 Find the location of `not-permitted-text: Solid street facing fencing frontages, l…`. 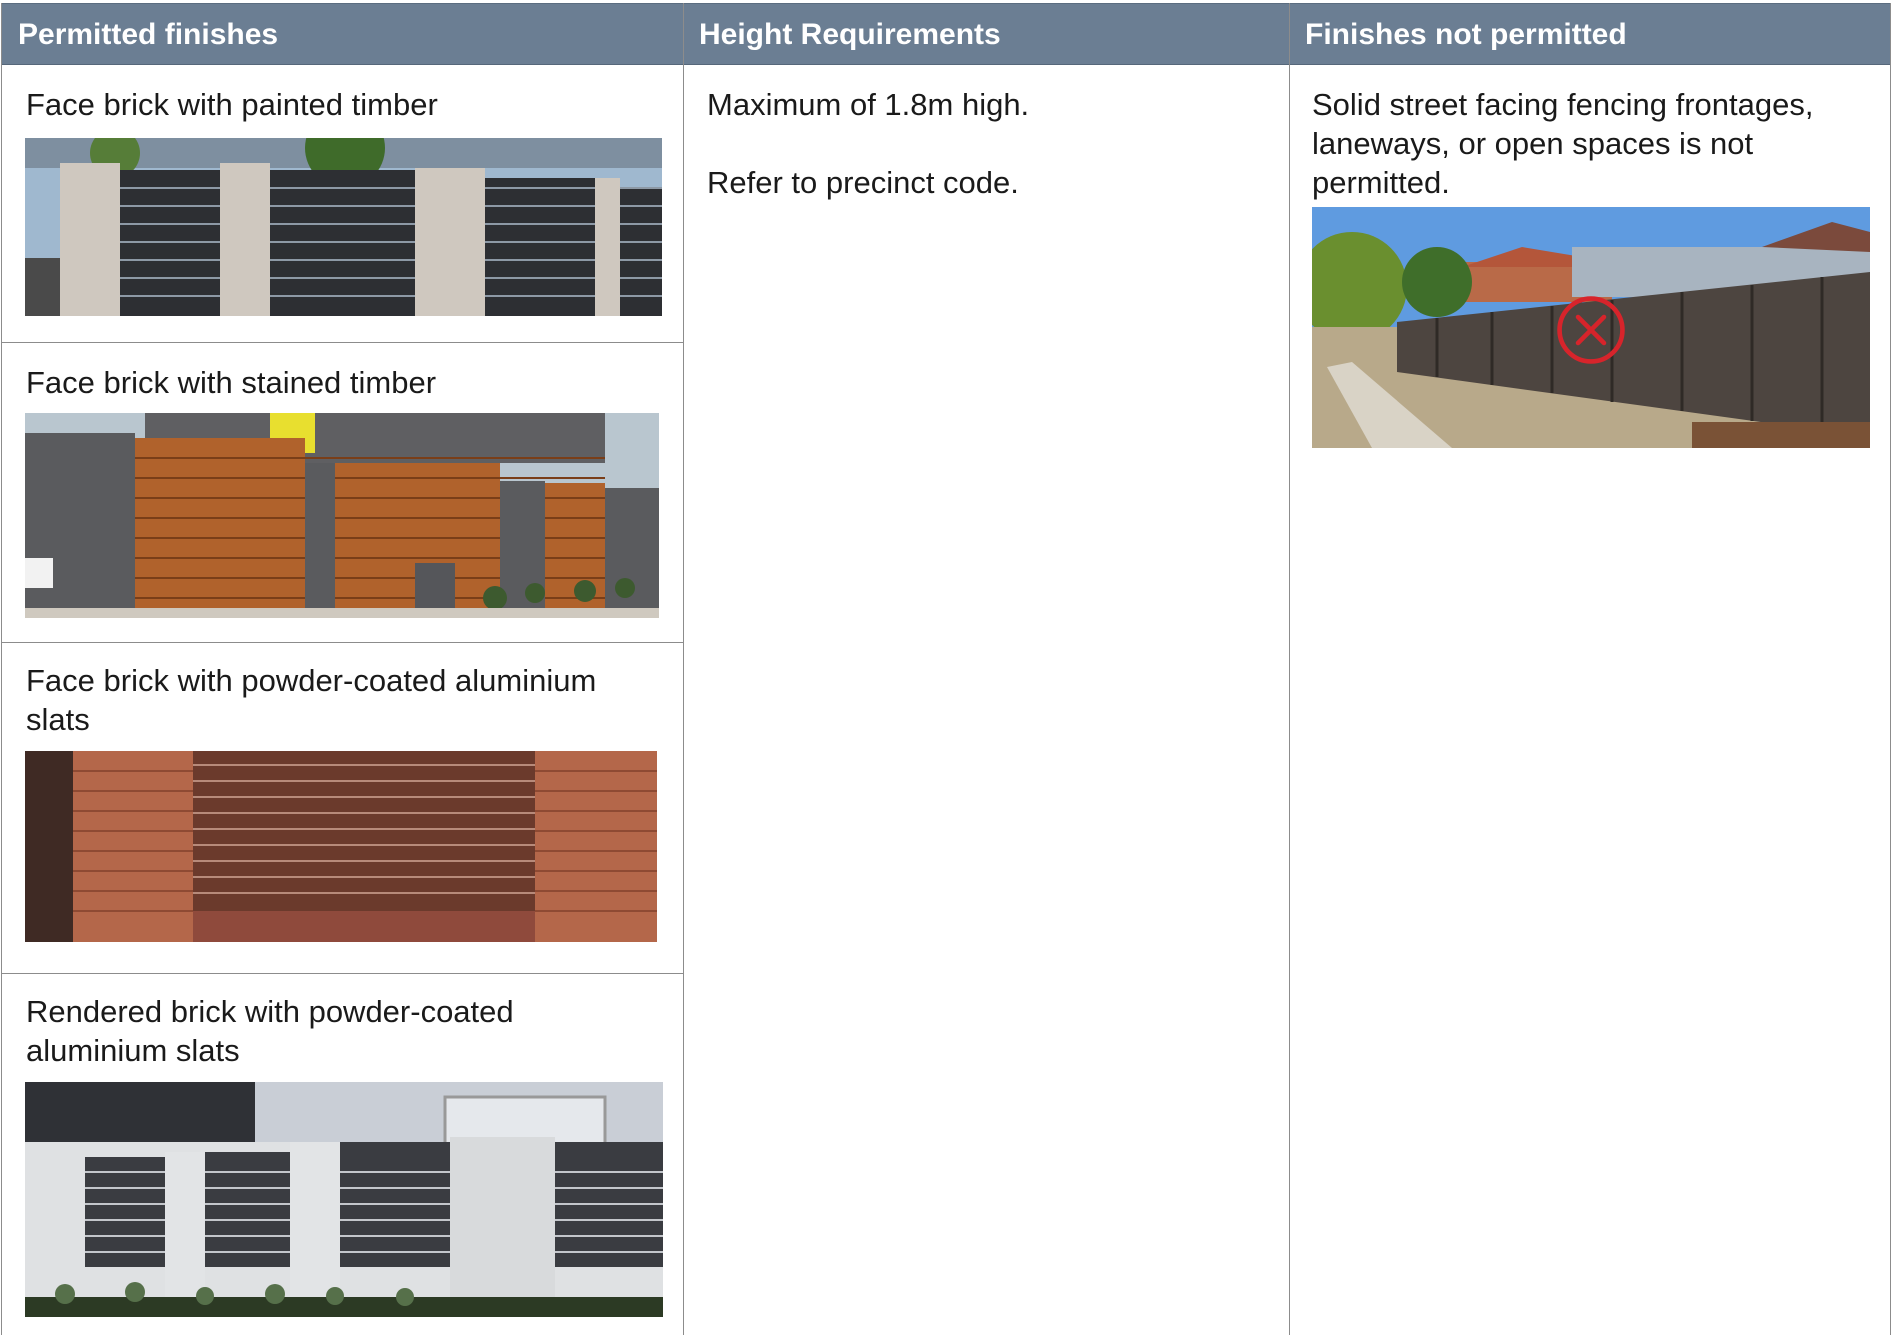

not-permitted-text: Solid street facing fencing frontages, l… is located at coordinates (1563, 143).